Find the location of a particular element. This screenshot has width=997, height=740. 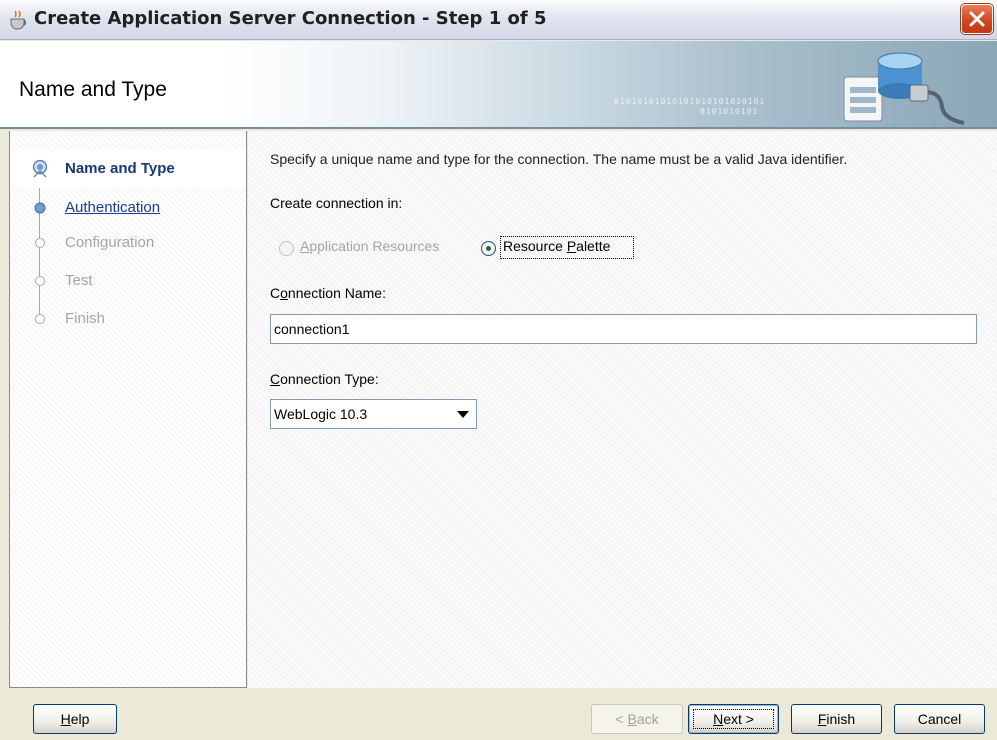

nav-step-label: Configuration is located at coordinates (110, 242).